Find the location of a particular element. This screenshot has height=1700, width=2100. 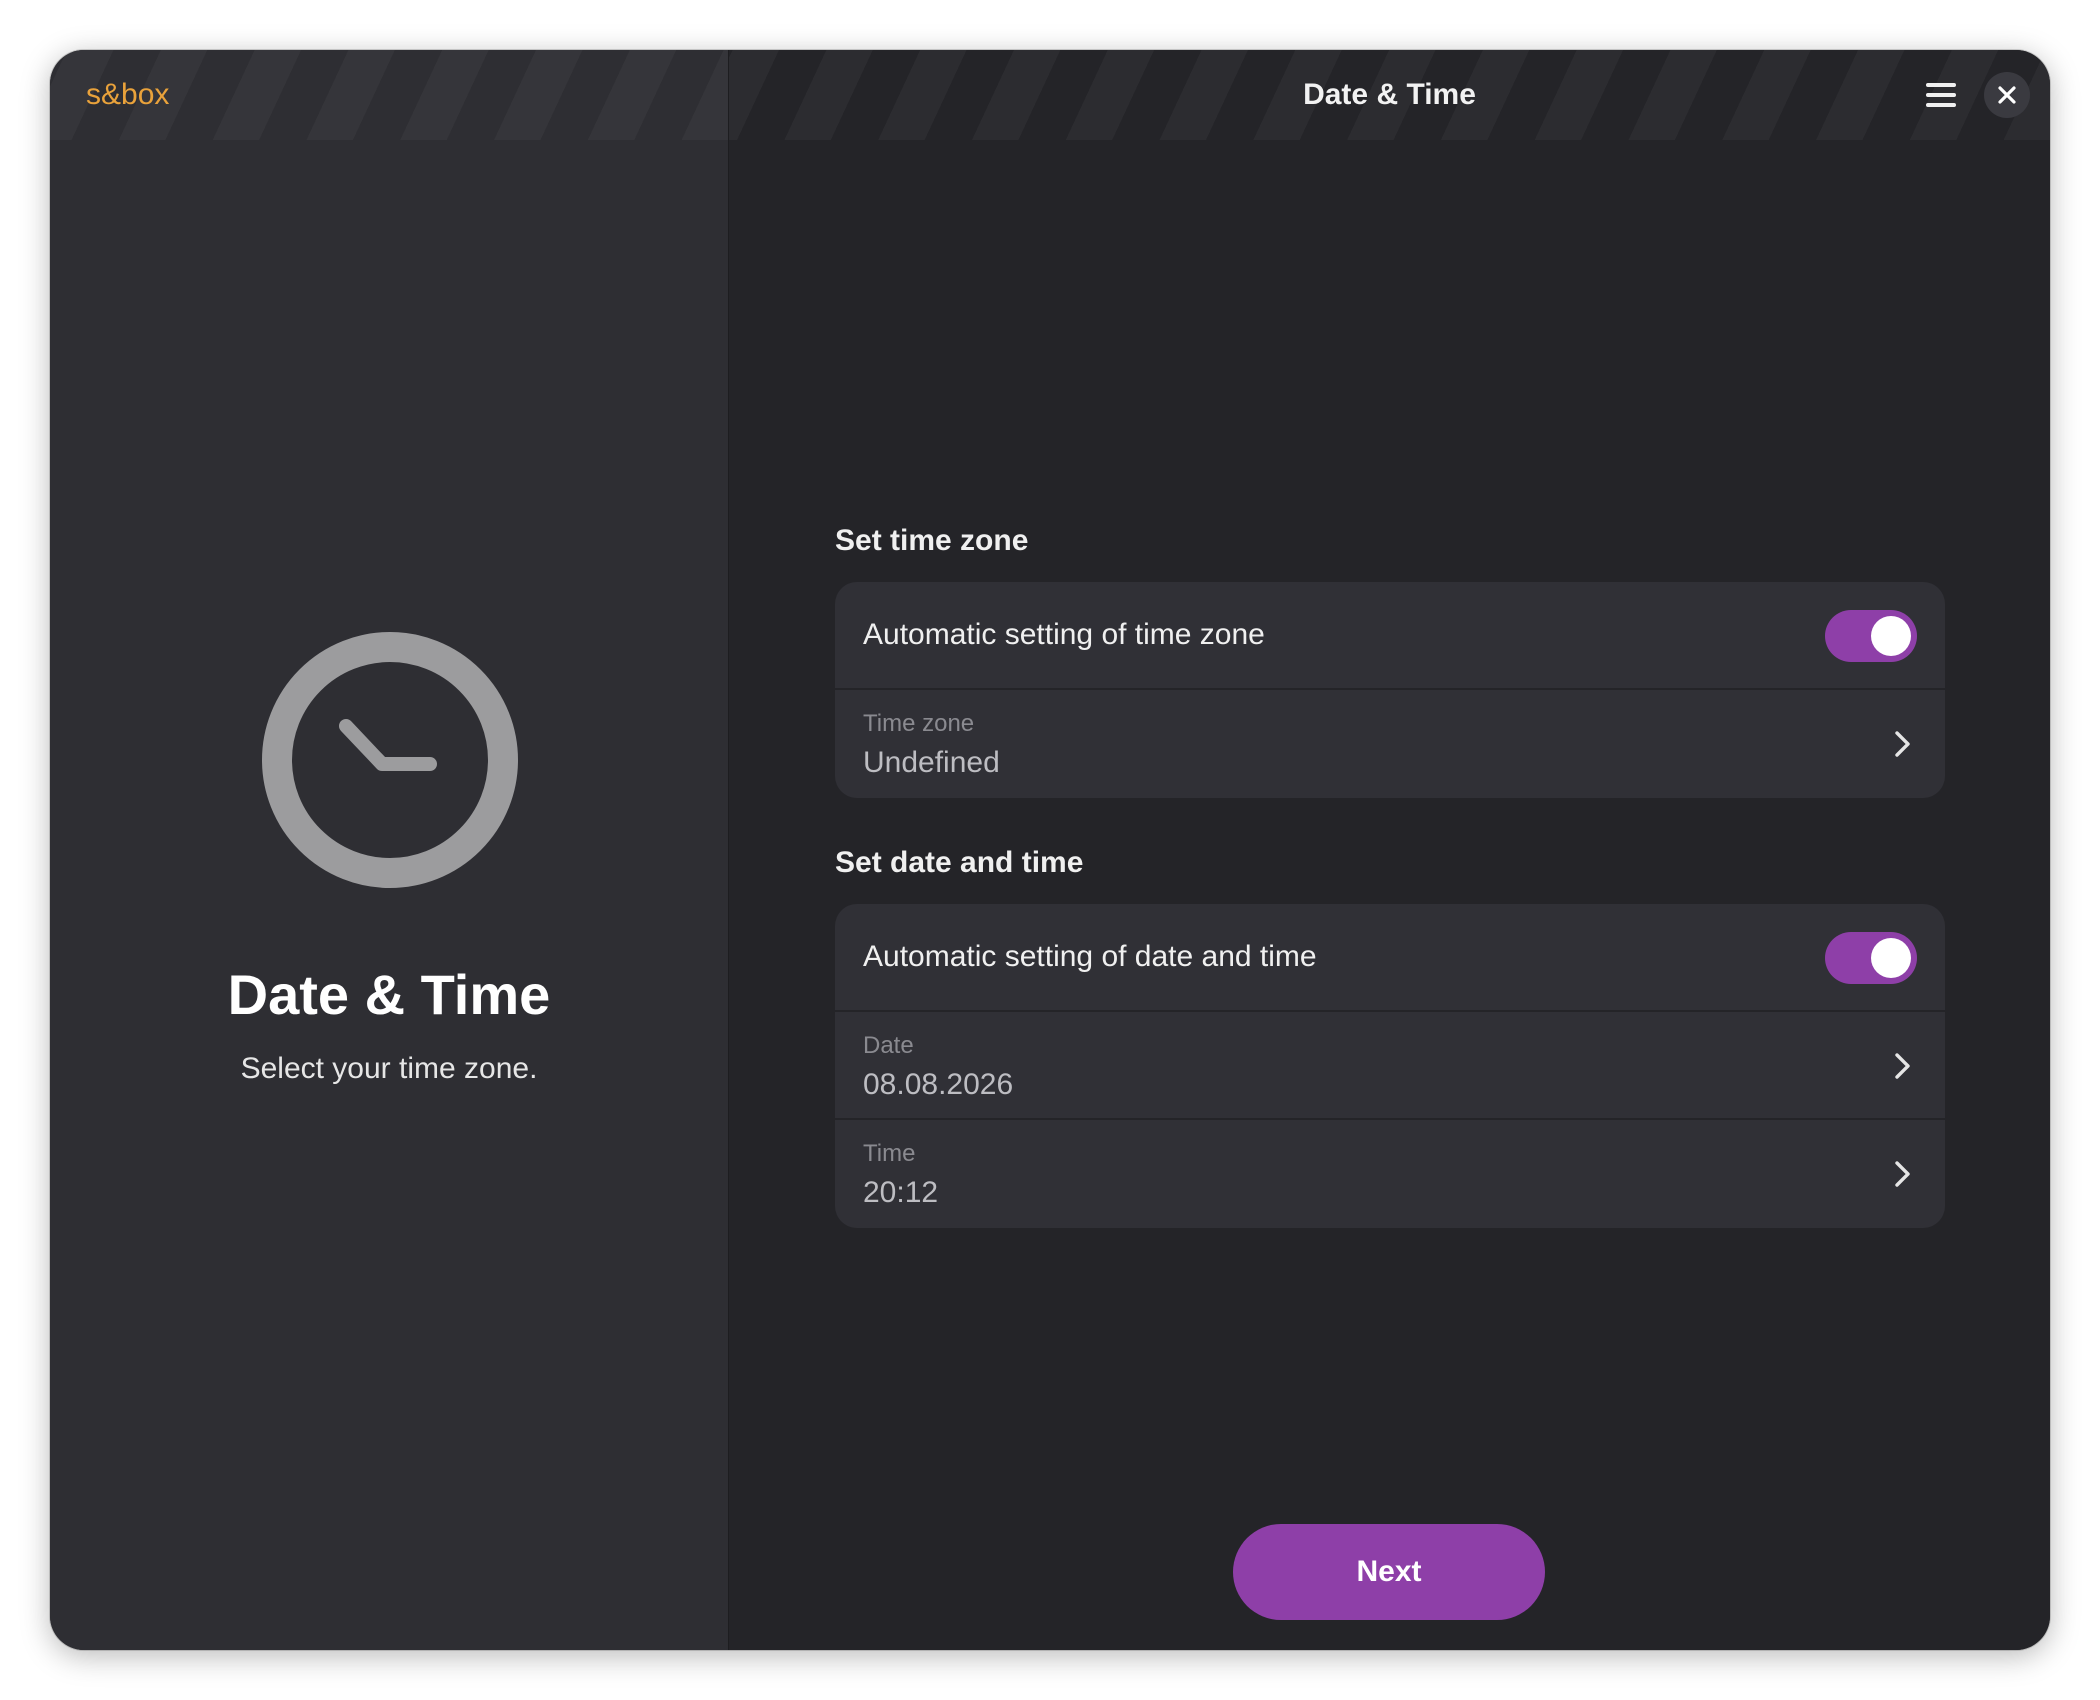

auto-datetime-toggle is located at coordinates (1871, 958).